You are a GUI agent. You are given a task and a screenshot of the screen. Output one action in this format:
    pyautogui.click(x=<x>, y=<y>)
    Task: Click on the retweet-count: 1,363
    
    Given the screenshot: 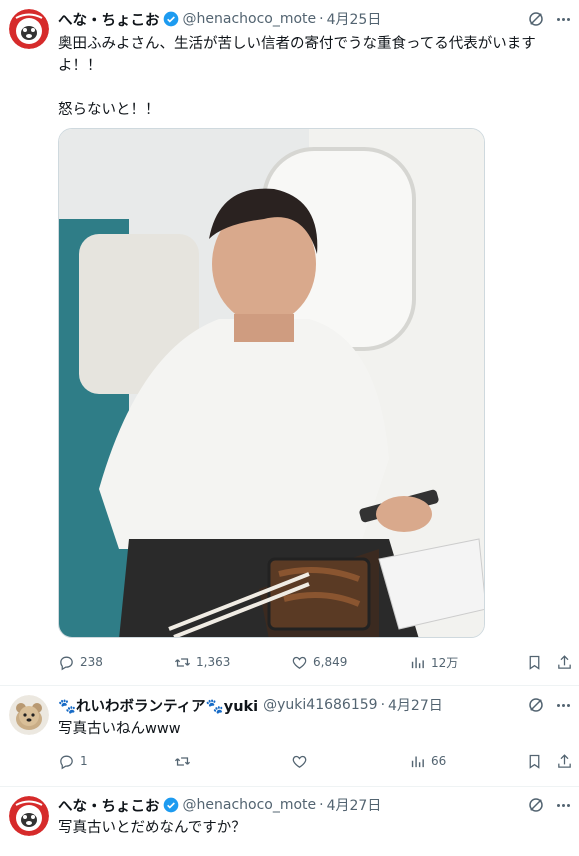 What is the action you would take?
    pyautogui.click(x=213, y=662)
    